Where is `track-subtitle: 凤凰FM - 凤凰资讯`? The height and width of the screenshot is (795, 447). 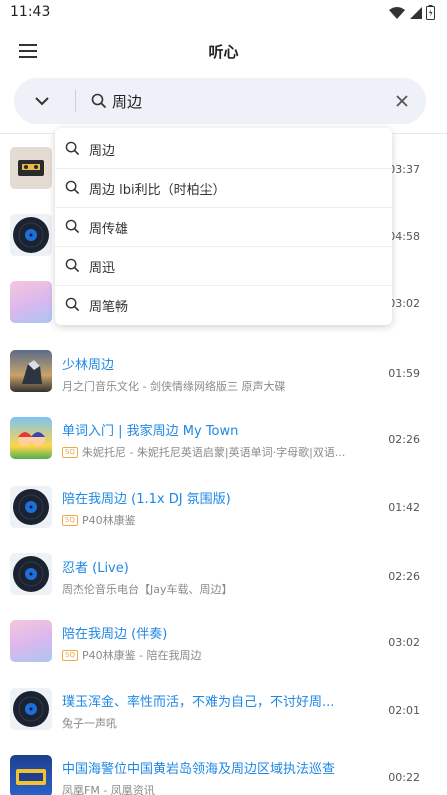 track-subtitle: 凤凰FM - 凤凰资讯 is located at coordinates (108, 789).